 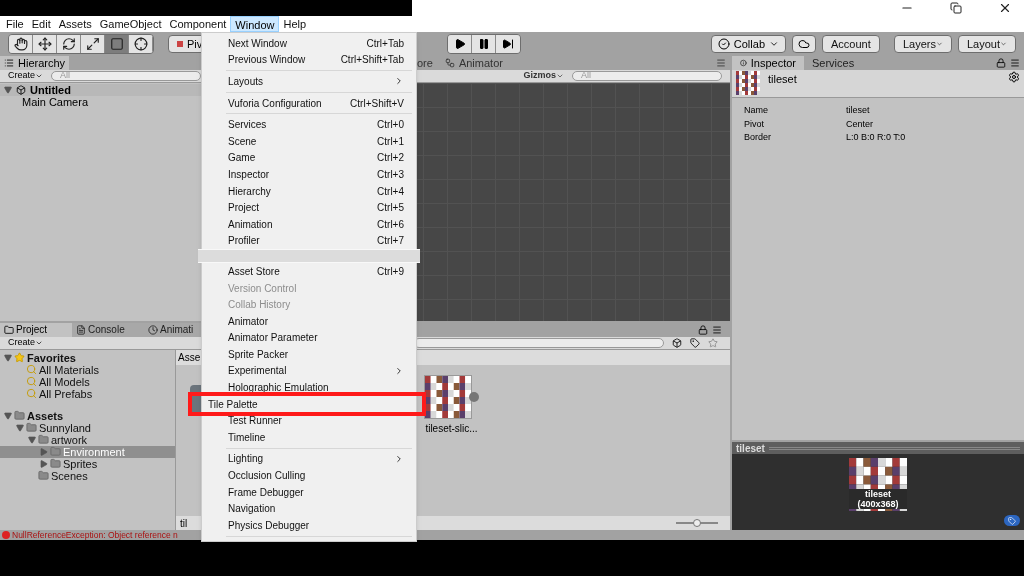 What do you see at coordinates (804, 44) in the screenshot?
I see `cloud-button` at bounding box center [804, 44].